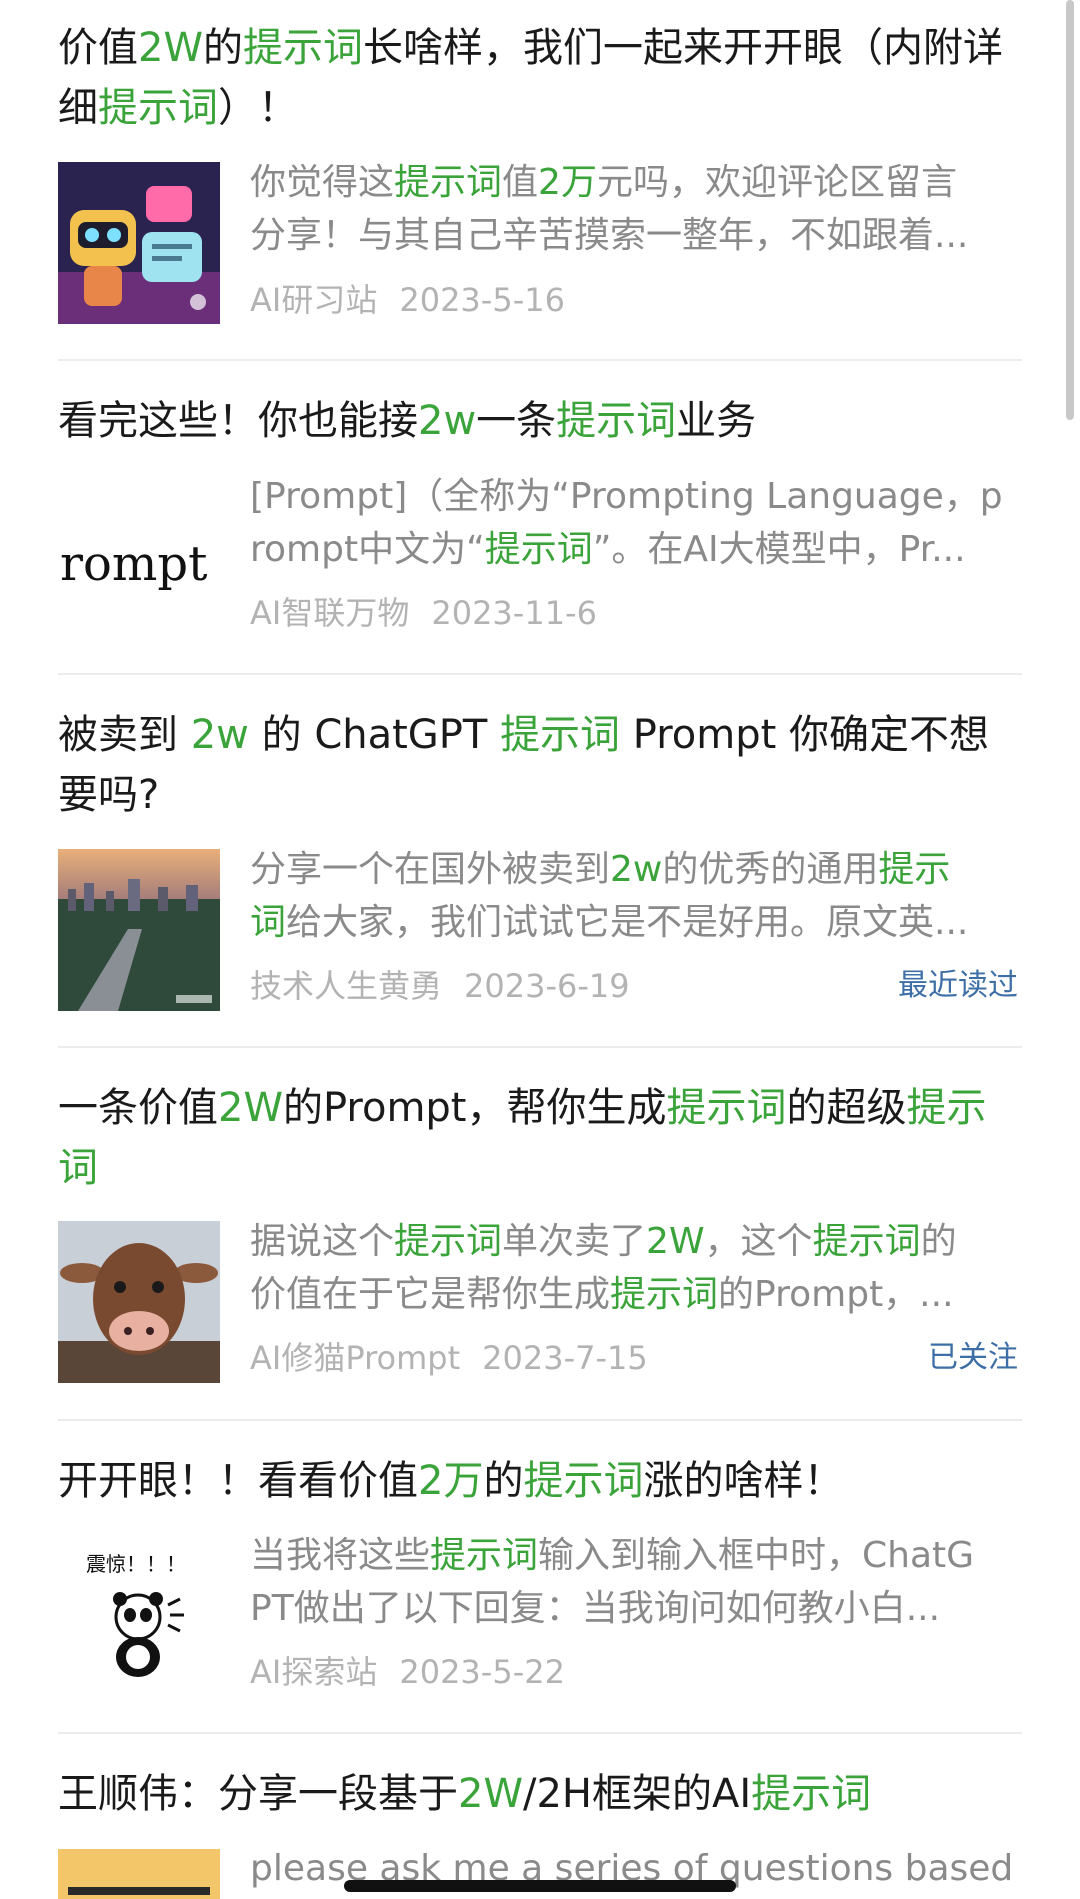 Image resolution: width=1080 pixels, height=1899 pixels. What do you see at coordinates (758, 1241) in the screenshot?
I see `text-segment: ，这个` at bounding box center [758, 1241].